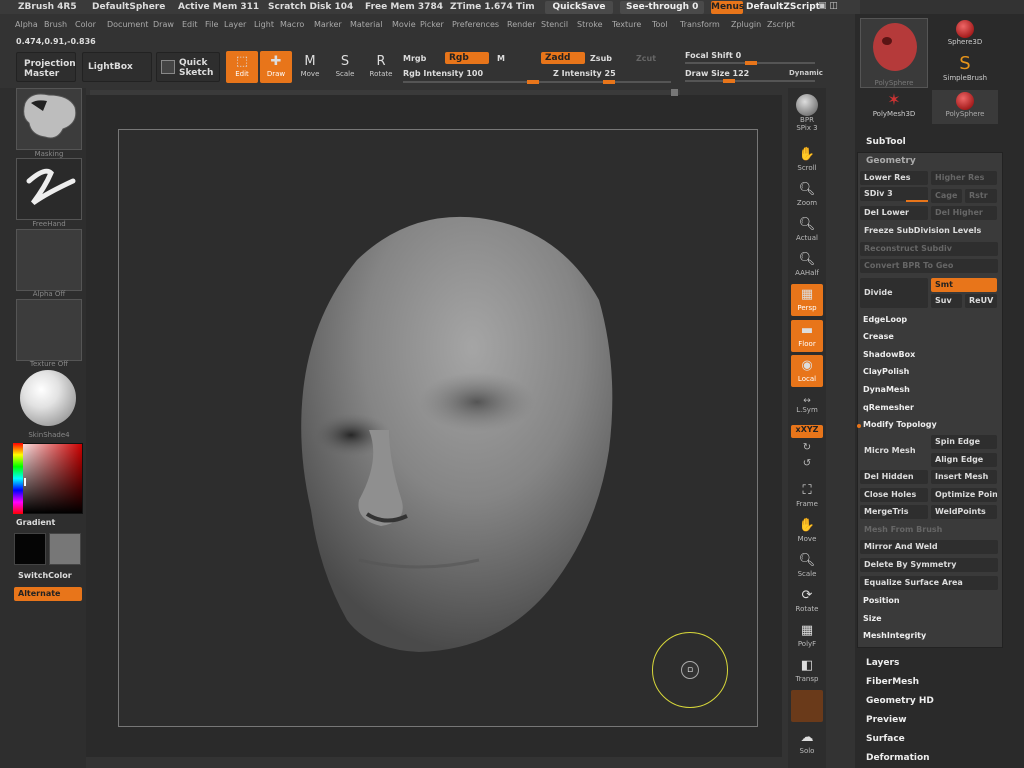 This screenshot has height=768, width=1024. What do you see at coordinates (713, 55) in the screenshot?
I see `focal-shift-slider: Focal Shift 0` at bounding box center [713, 55].